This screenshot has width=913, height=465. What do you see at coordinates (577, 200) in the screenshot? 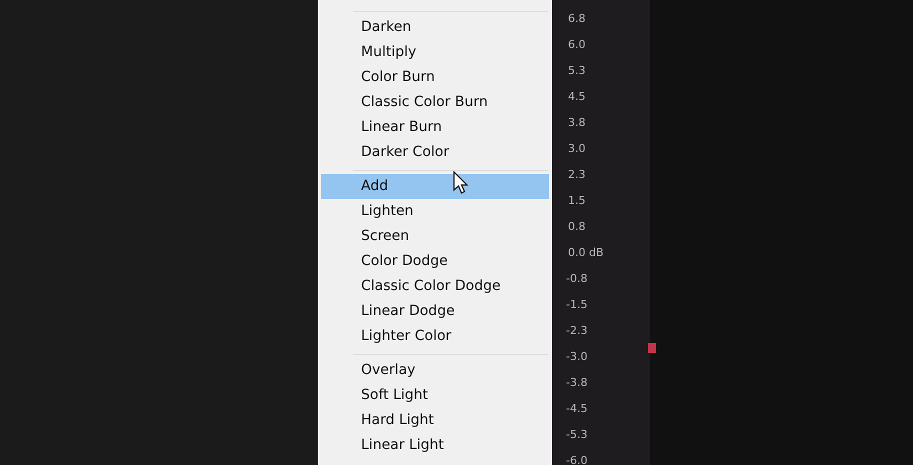
I see `scale-label: 1.5` at bounding box center [577, 200].